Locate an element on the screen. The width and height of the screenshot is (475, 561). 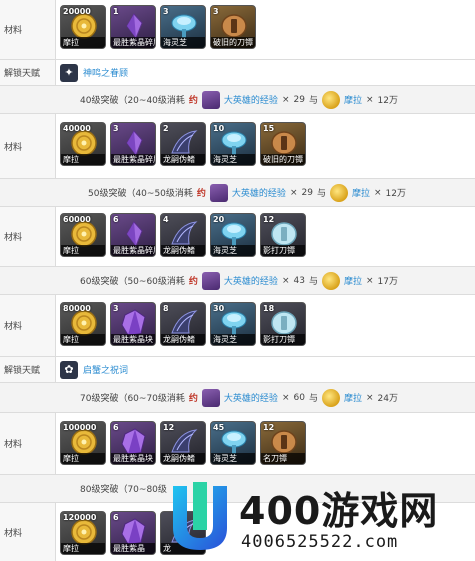
material-name: 龙嗣伪鳍 is located at coordinates (183, 159).